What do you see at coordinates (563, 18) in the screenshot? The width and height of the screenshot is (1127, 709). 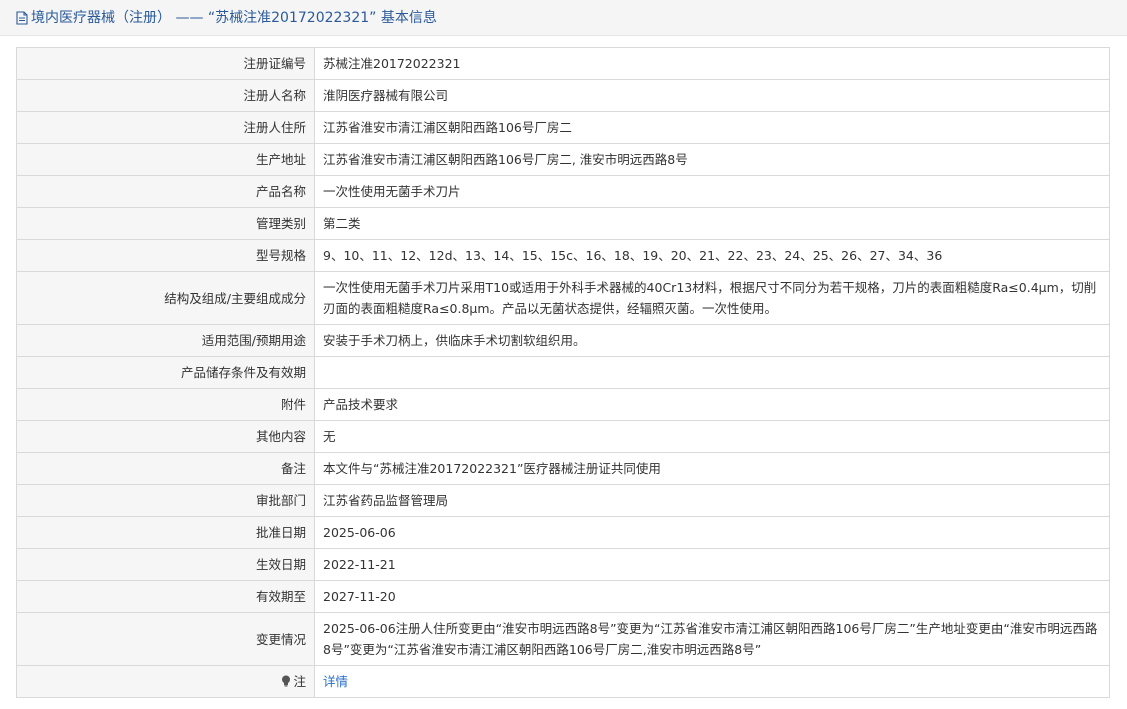 I see `page-header: 境内医疗器械（注册） —— “苏械注准20172022321” 基本信息` at bounding box center [563, 18].